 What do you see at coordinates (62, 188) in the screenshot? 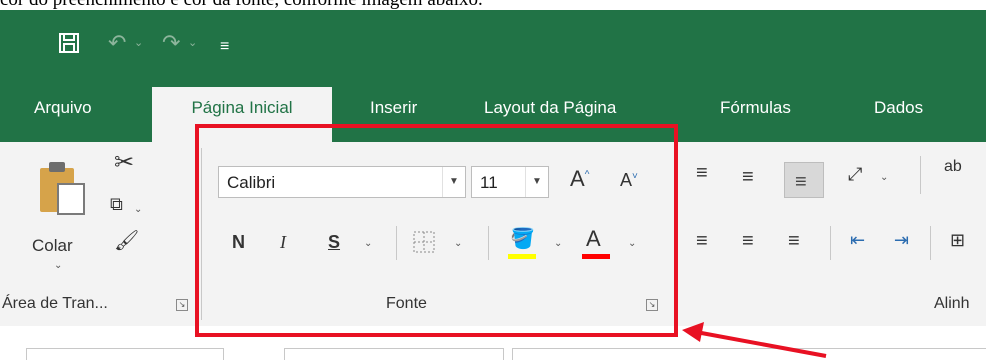
I see `paste-icon` at bounding box center [62, 188].